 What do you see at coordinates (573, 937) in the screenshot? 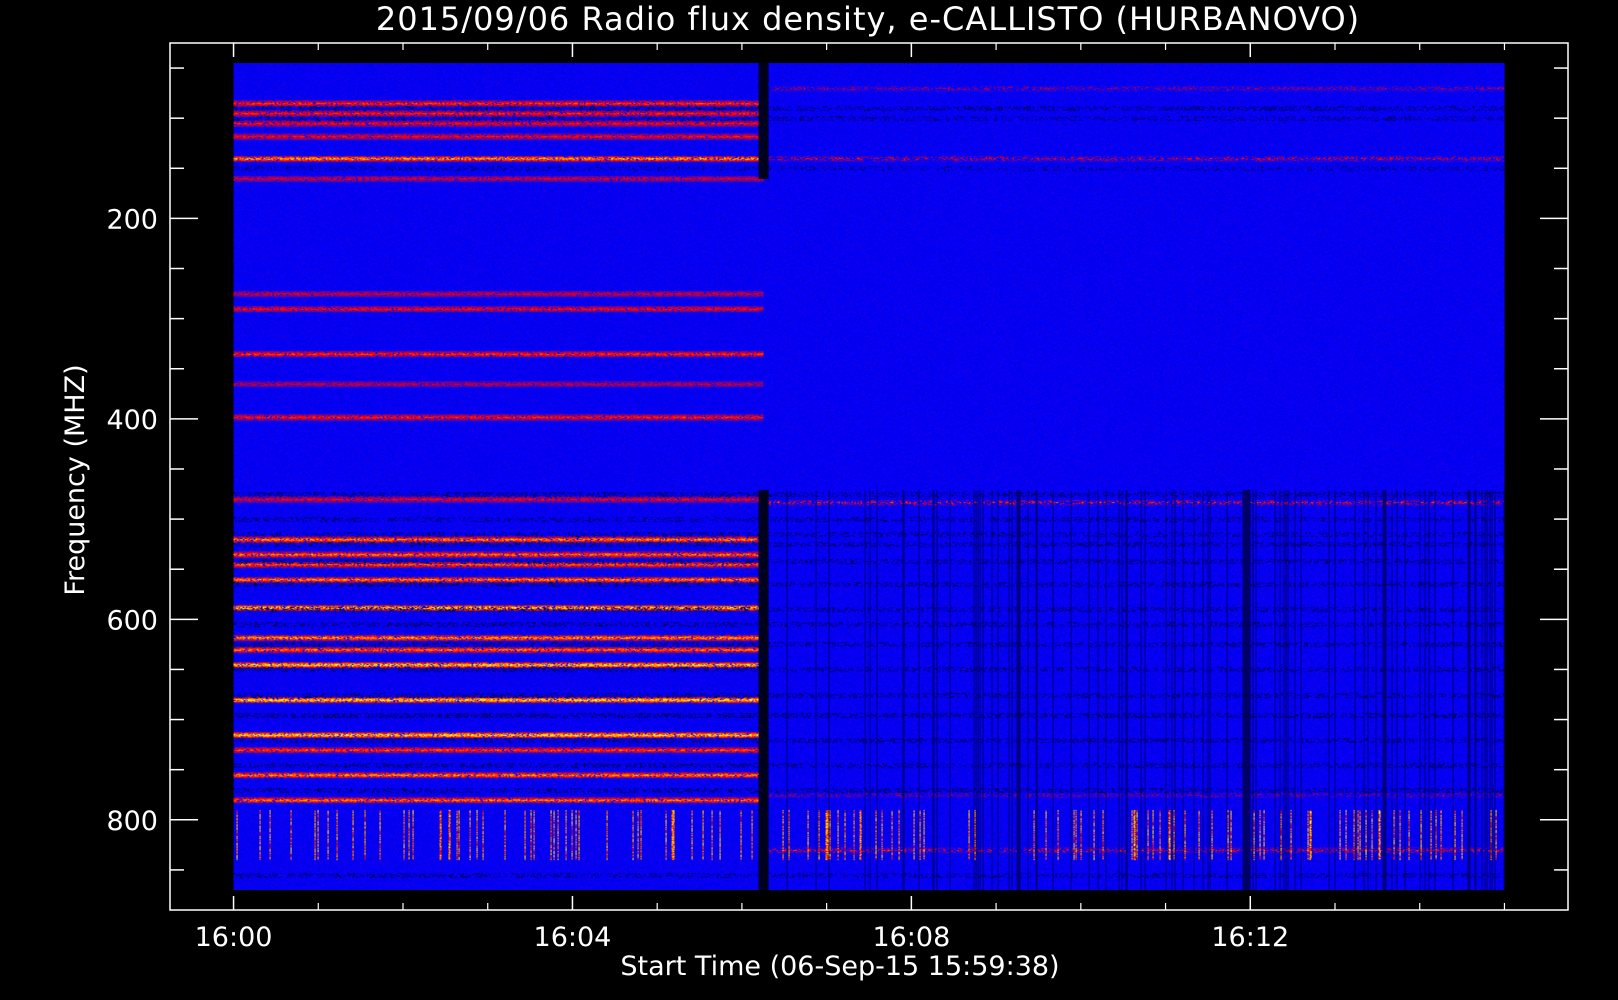
I see `x-tick-label: 16:04` at bounding box center [573, 937].